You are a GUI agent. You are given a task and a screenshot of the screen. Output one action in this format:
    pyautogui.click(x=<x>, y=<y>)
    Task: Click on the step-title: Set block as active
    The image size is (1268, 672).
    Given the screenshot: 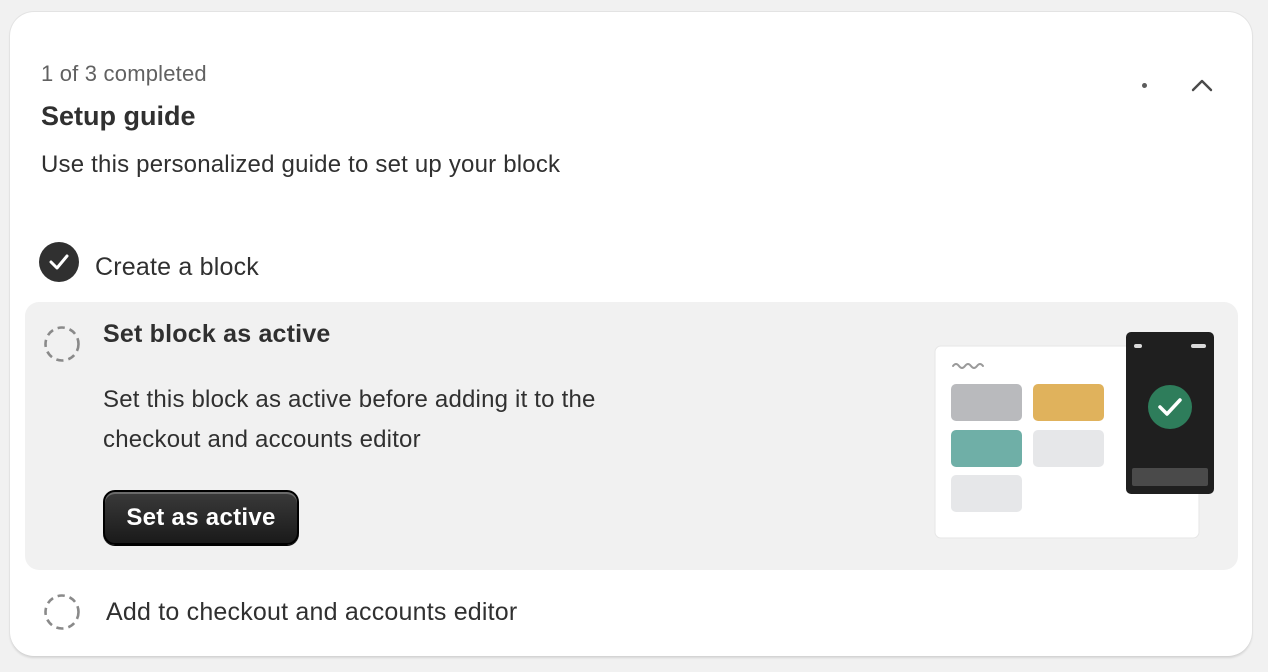 What is the action you would take?
    pyautogui.click(x=217, y=334)
    